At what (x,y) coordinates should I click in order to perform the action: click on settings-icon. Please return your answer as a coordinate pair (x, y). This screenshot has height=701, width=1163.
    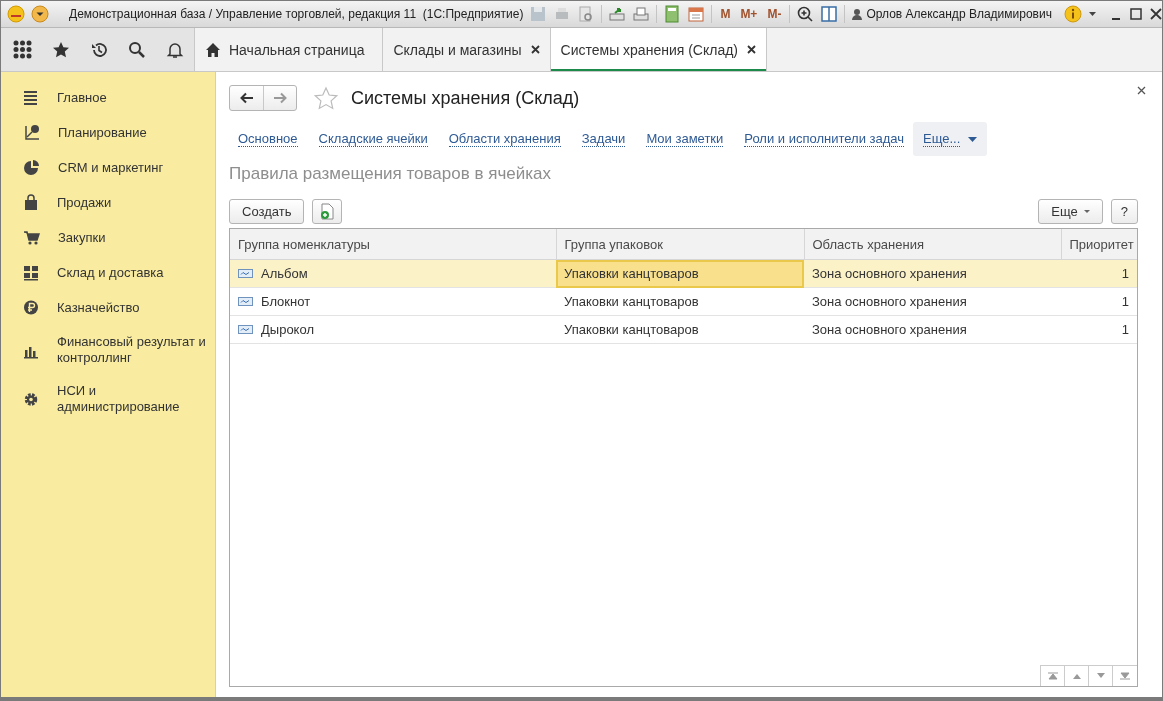
    Looking at the image, I should click on (31, 399).